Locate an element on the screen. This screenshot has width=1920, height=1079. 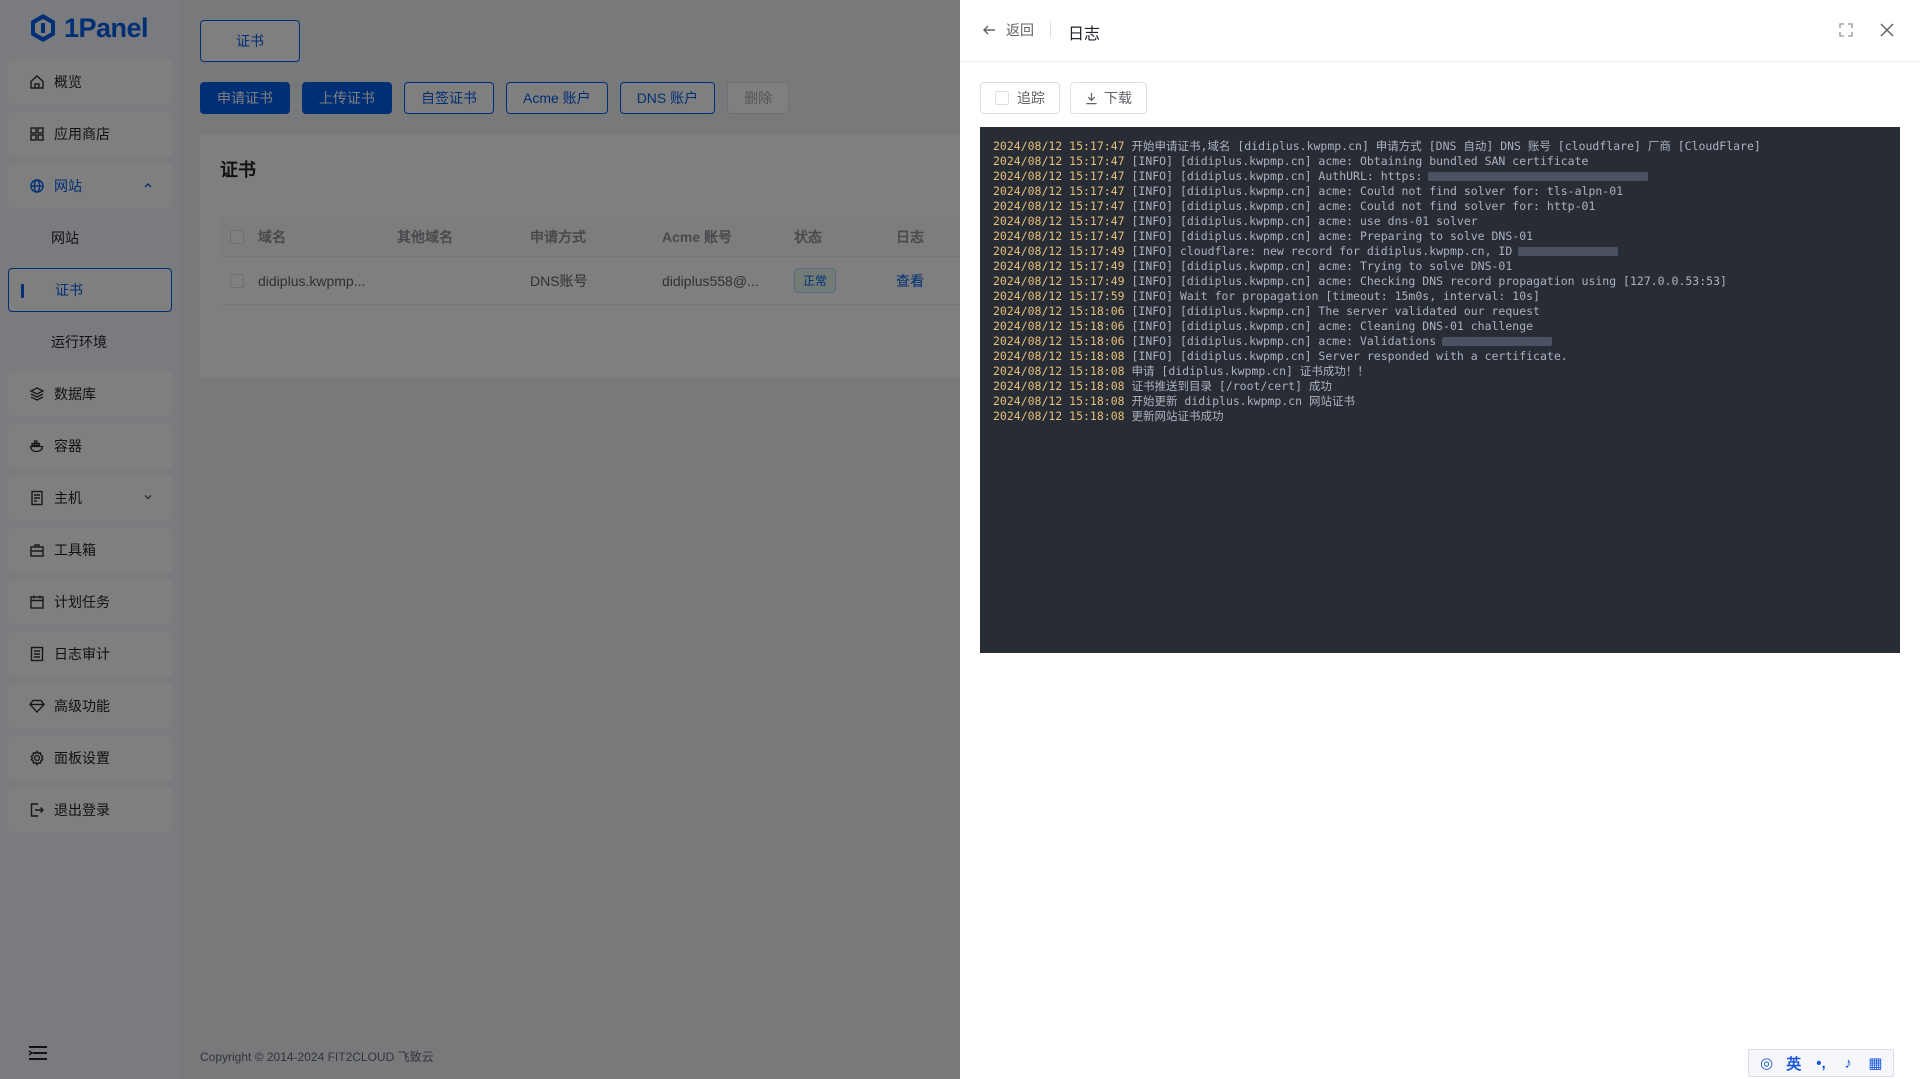
download-button: 下载 is located at coordinates (1108, 98).